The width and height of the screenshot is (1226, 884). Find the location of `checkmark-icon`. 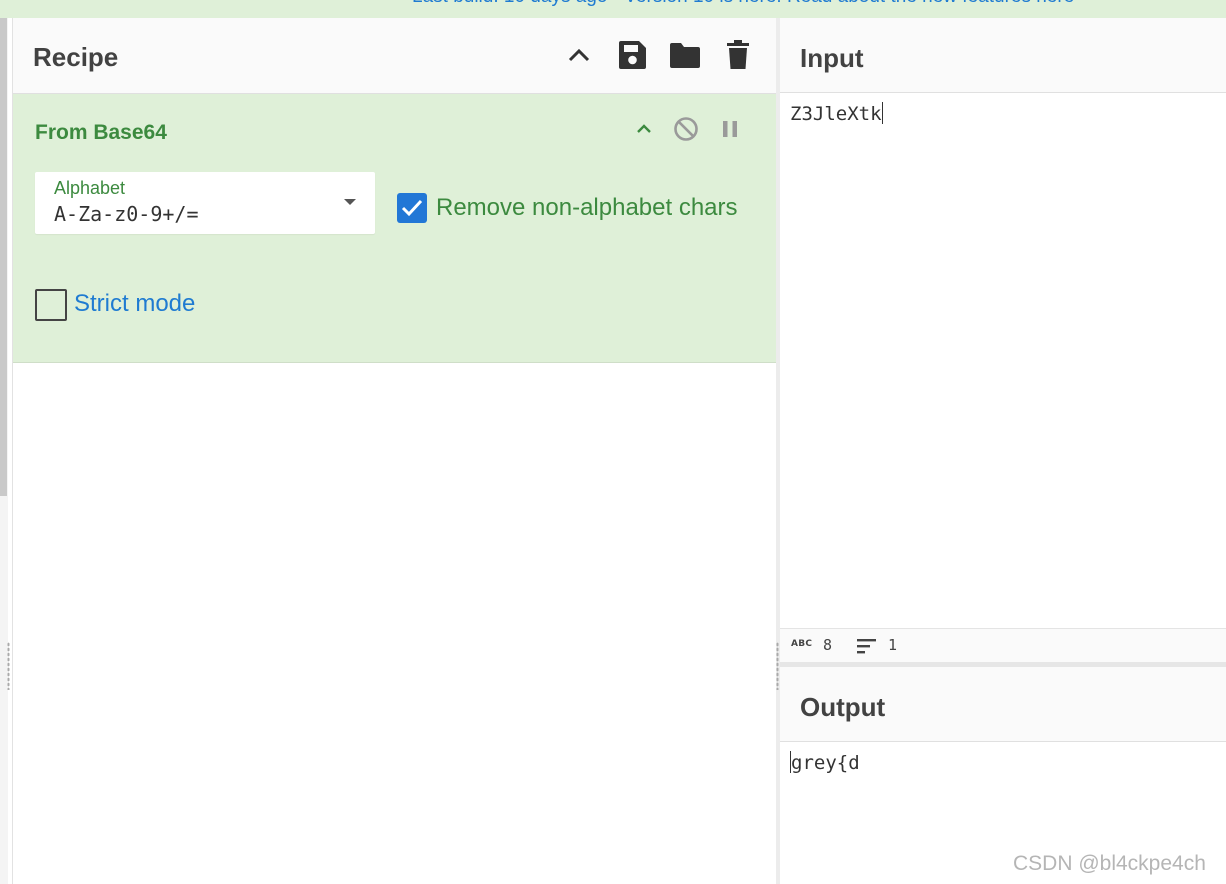

checkmark-icon is located at coordinates (412, 208).